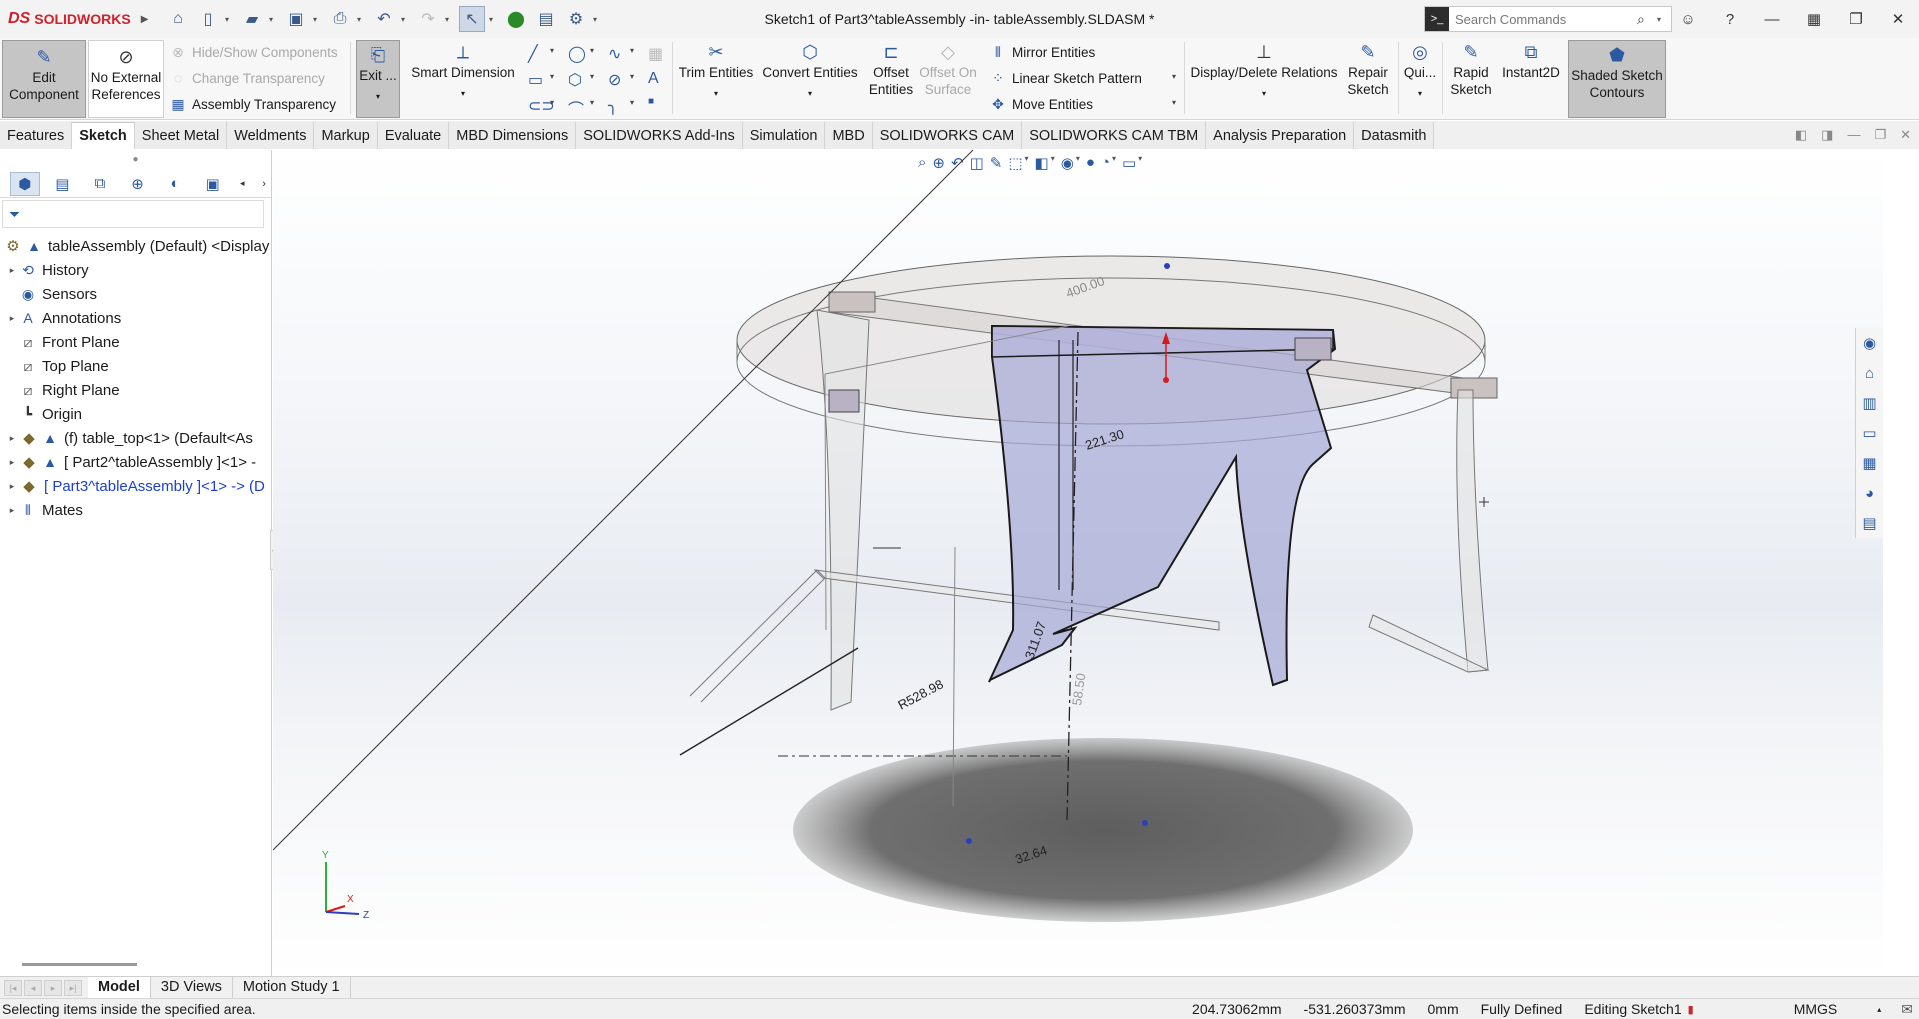 The height and width of the screenshot is (1019, 1919). I want to click on file-explorer-icon: ▭, so click(1869, 433).